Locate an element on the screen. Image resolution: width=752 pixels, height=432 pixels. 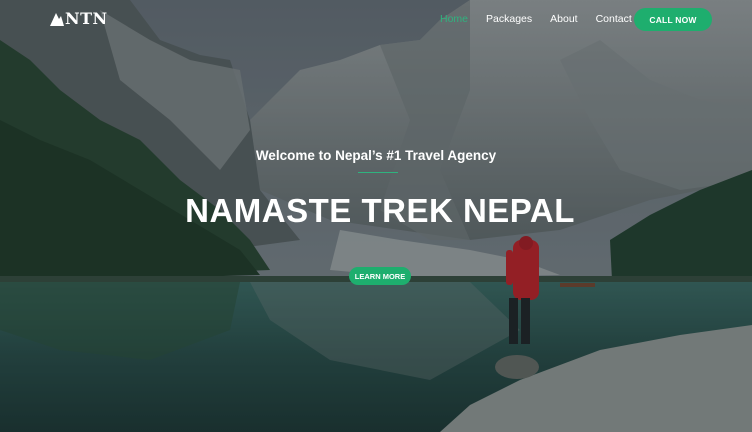
brand-logo-text: NTN is located at coordinates (86, 18).